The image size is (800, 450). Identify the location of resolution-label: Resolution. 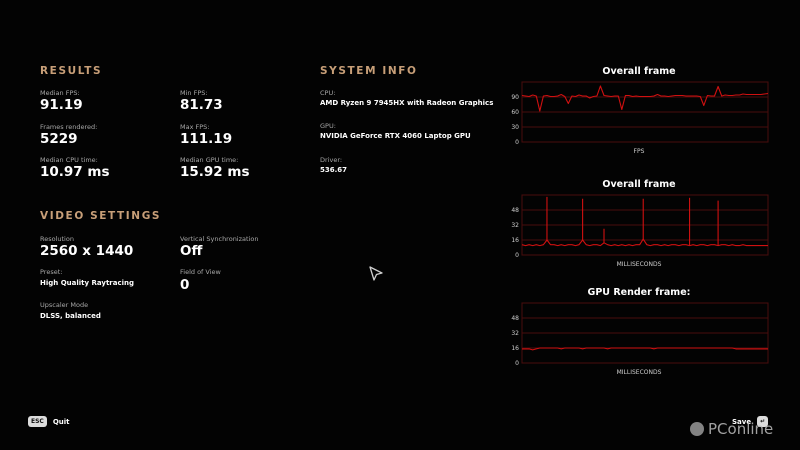
(57, 239).